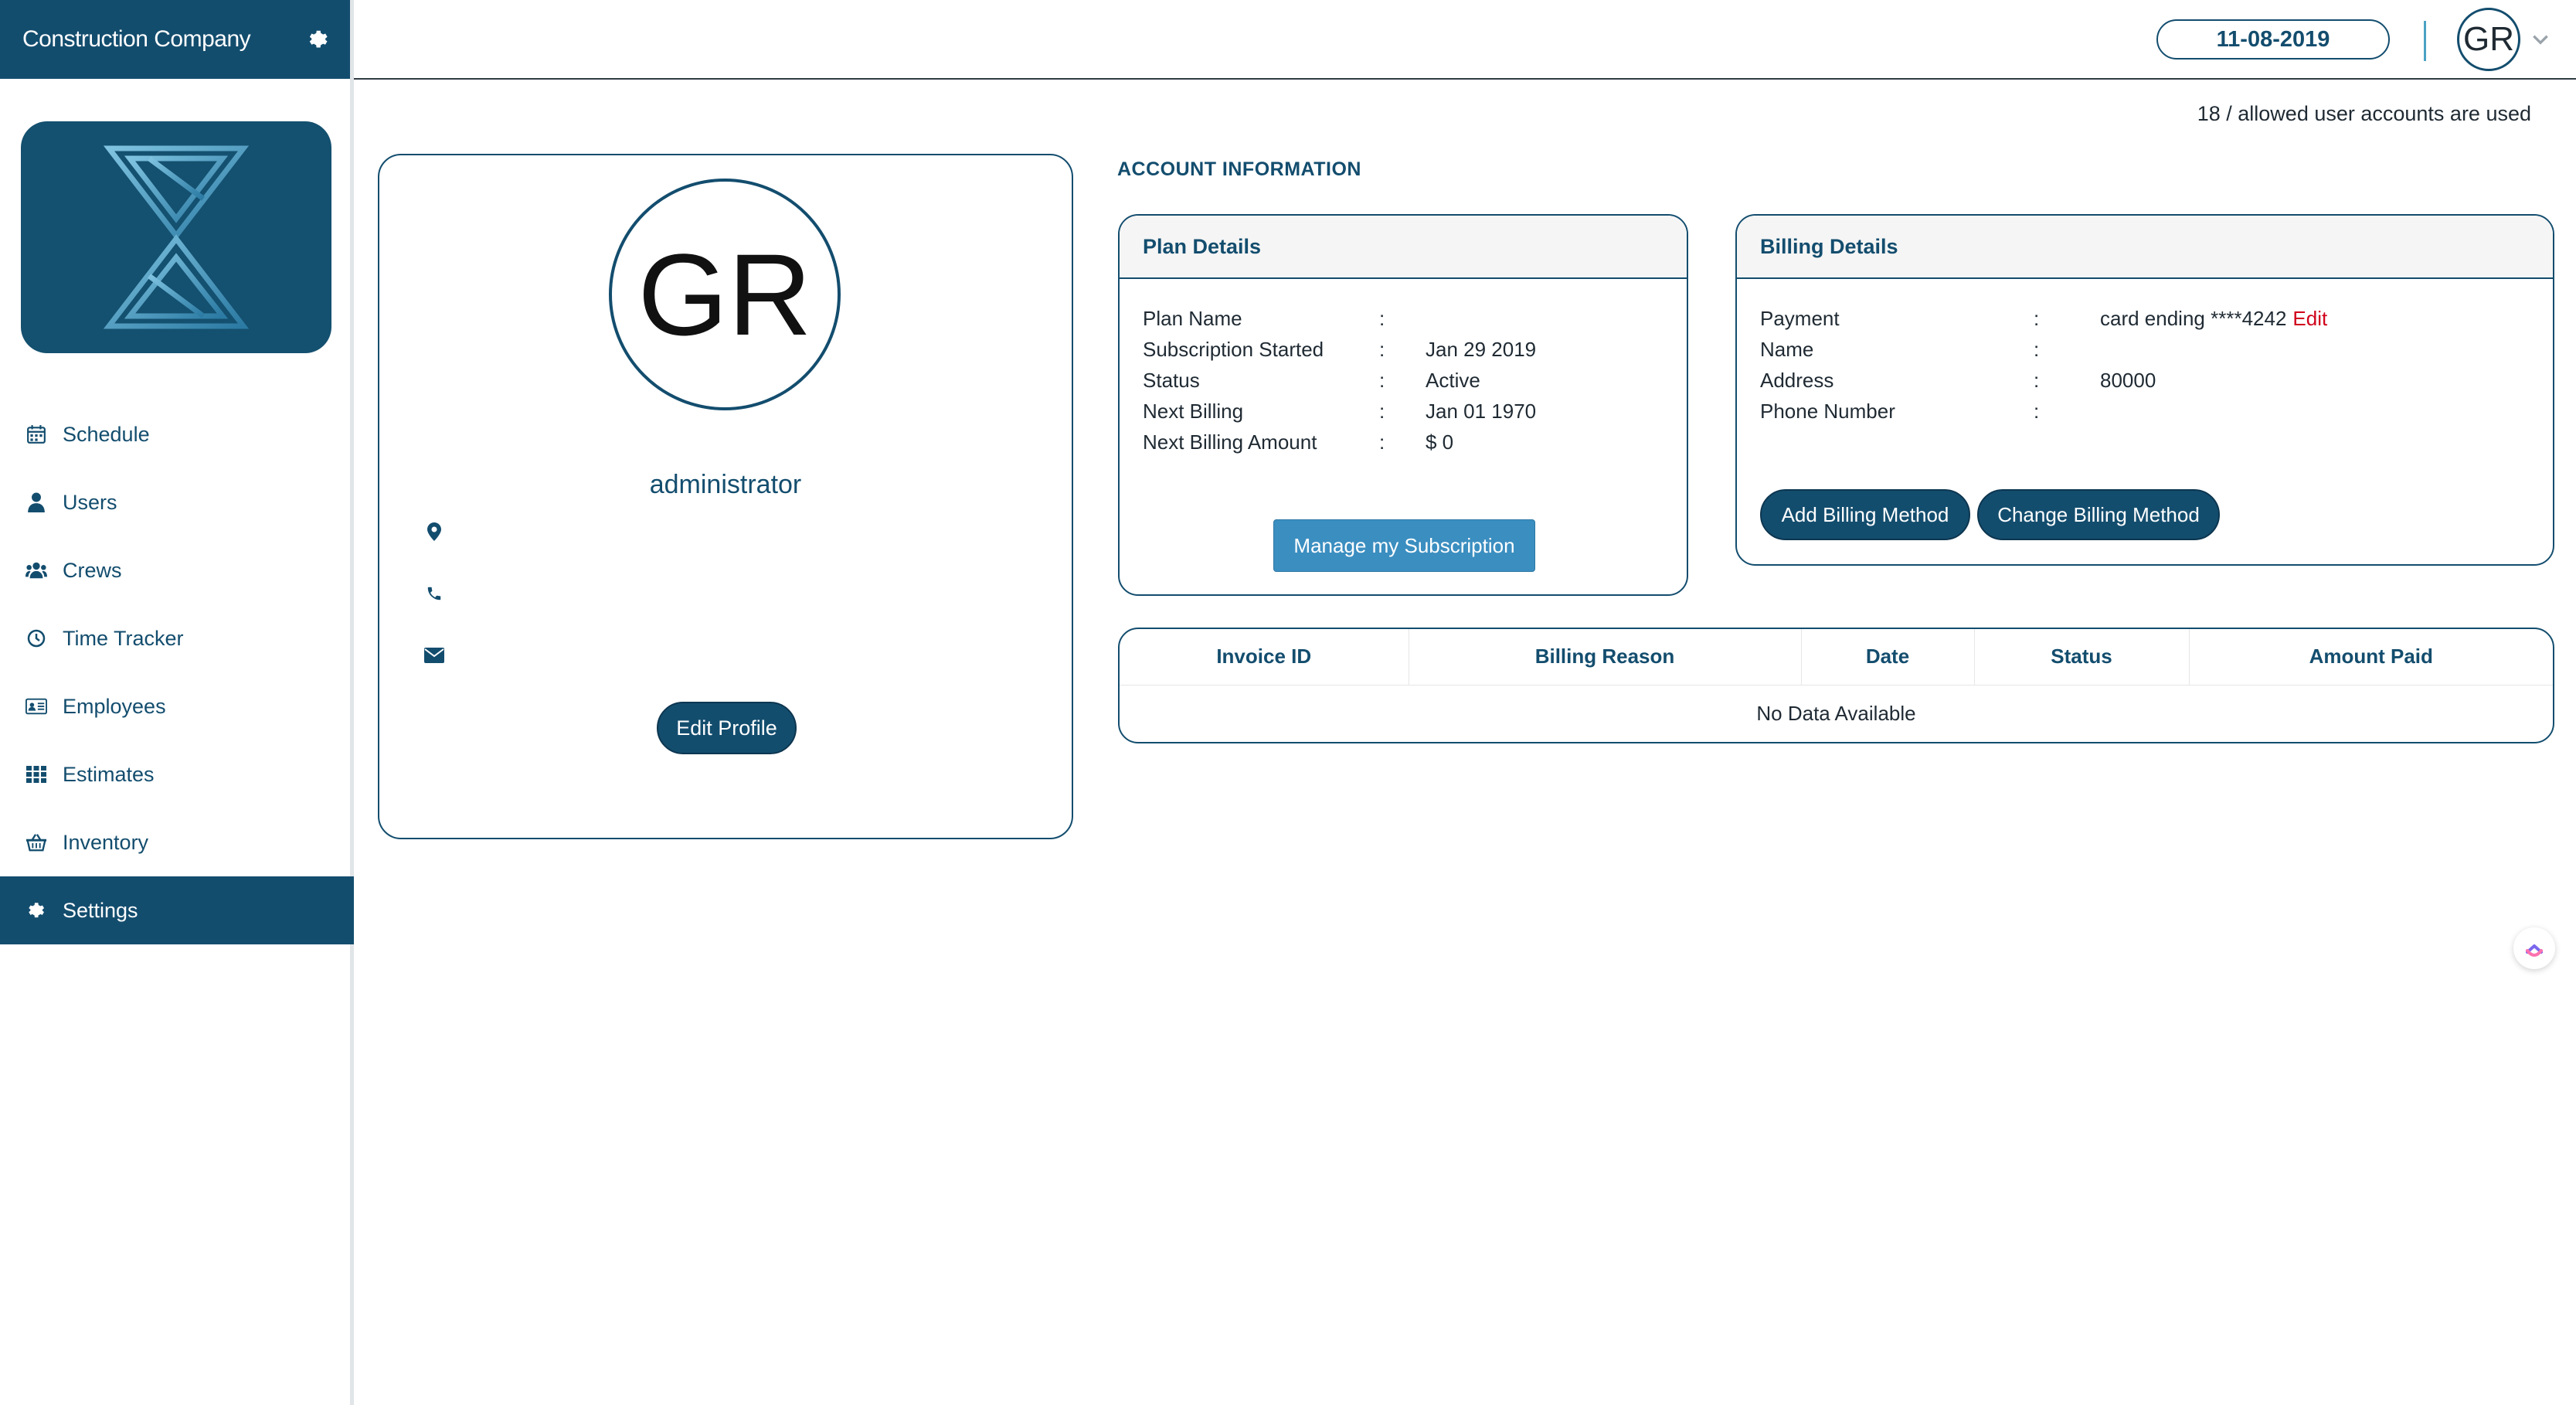 Image resolution: width=2576 pixels, height=1405 pixels. Describe the element at coordinates (2488, 39) in the screenshot. I see `user-avatar: GR` at that location.